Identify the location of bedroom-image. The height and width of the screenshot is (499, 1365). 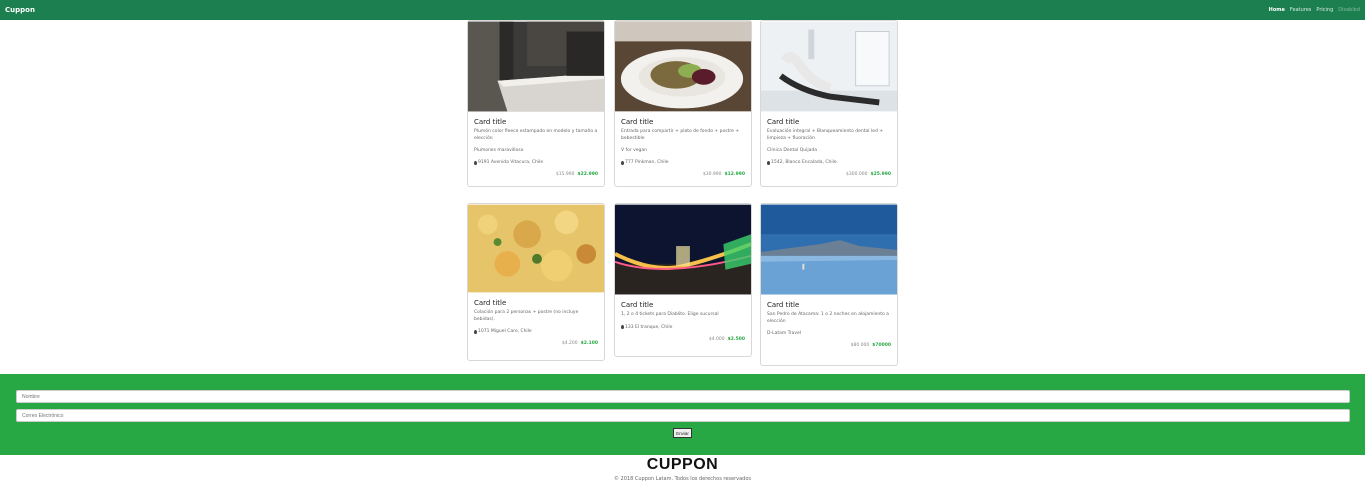
(536, 66).